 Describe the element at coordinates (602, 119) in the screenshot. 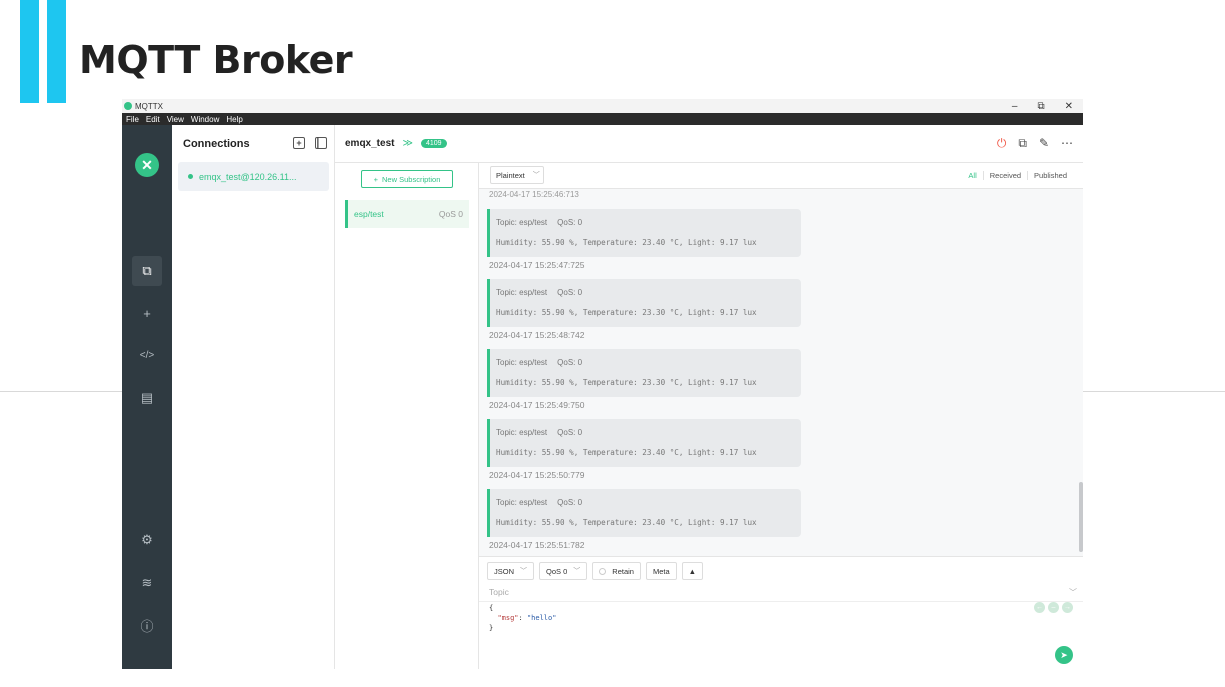

I see `menu-bar: File Edit View Window Help` at that location.